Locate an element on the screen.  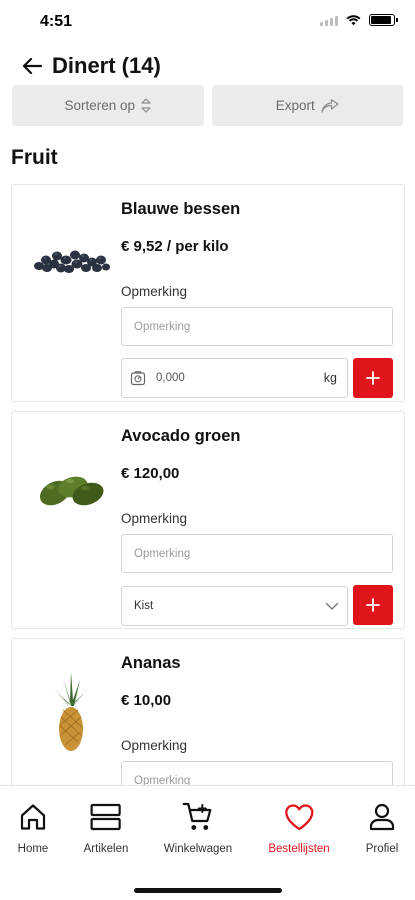
home-indicator is located at coordinates (208, 890).